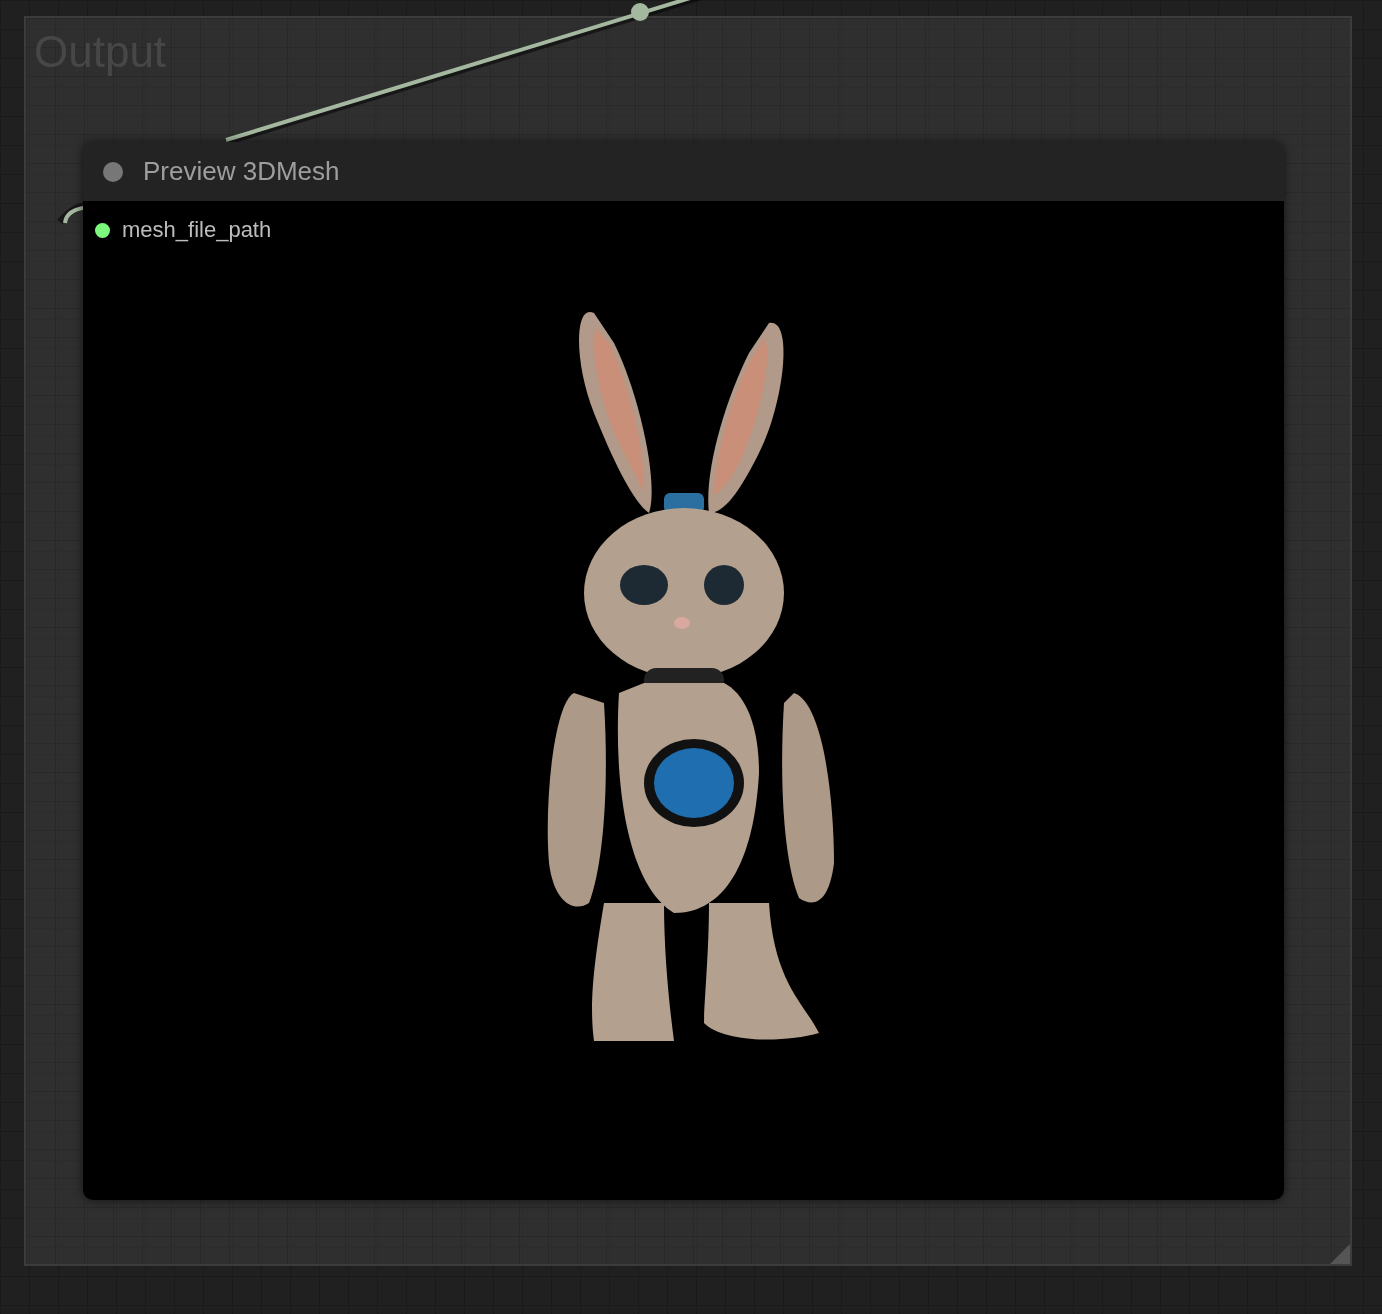 Image resolution: width=1382 pixels, height=1314 pixels. What do you see at coordinates (102, 230) in the screenshot?
I see `input-slot-dot` at bounding box center [102, 230].